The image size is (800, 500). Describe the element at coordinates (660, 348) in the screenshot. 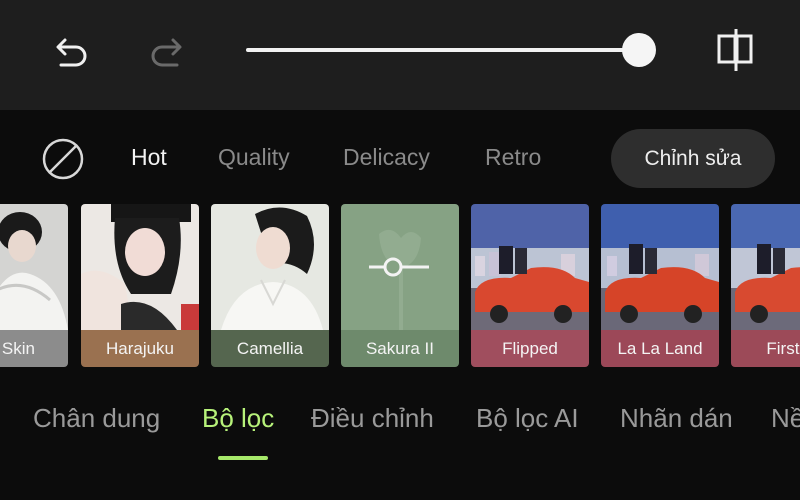

I see `filter-label: La La Land` at that location.